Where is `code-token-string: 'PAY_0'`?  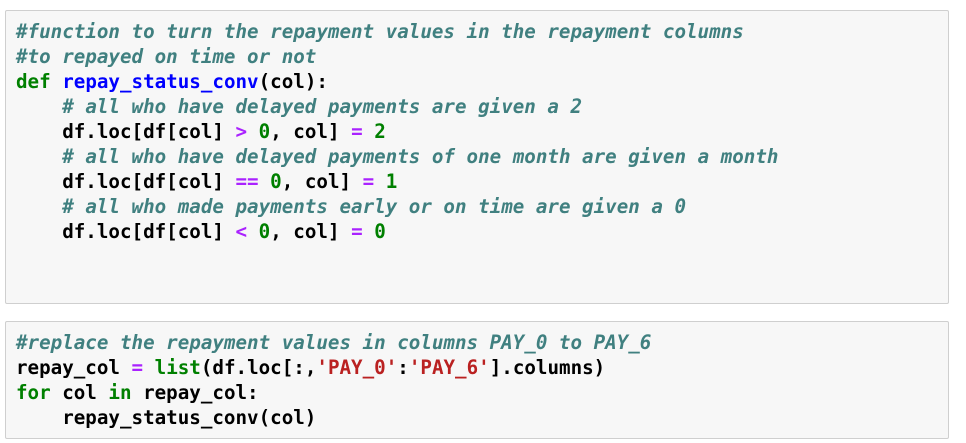
code-token-string: 'PAY_0' is located at coordinates (357, 367).